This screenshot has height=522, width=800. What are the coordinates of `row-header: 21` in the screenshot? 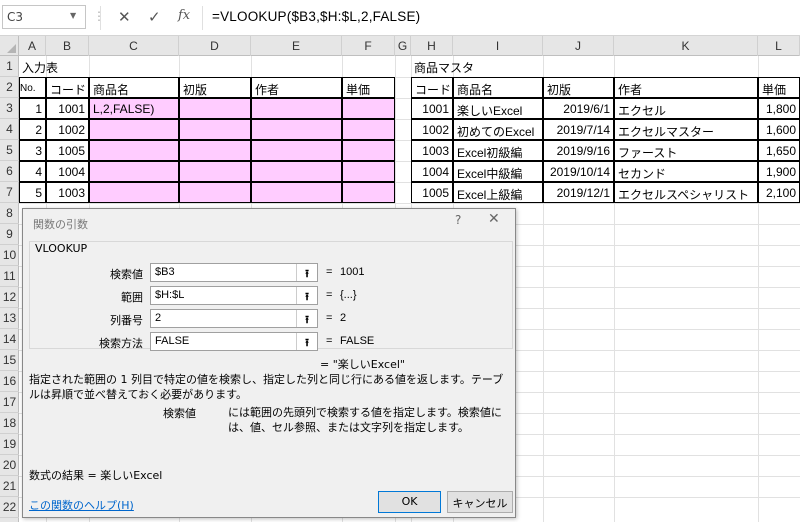 It's located at (9, 486).